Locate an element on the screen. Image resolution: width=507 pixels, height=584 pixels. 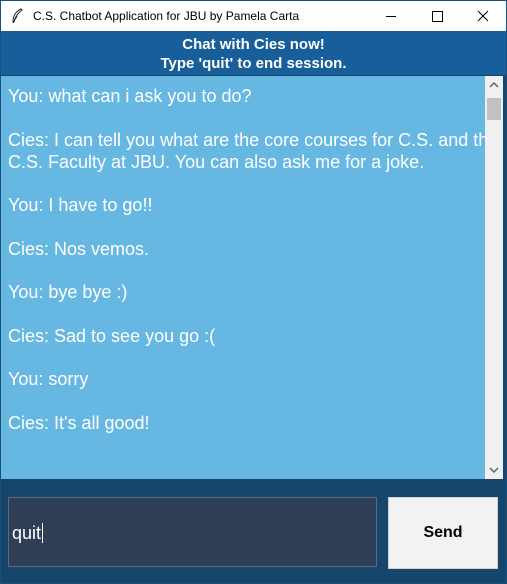
scroll-down-button is located at coordinates (494, 470).